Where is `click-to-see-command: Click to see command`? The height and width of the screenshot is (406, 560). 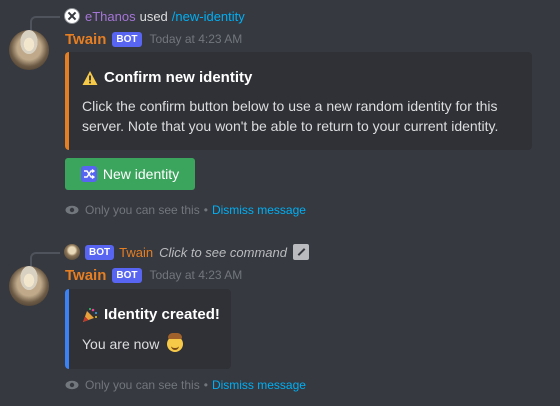
click-to-see-command: Click to see command is located at coordinates (223, 252).